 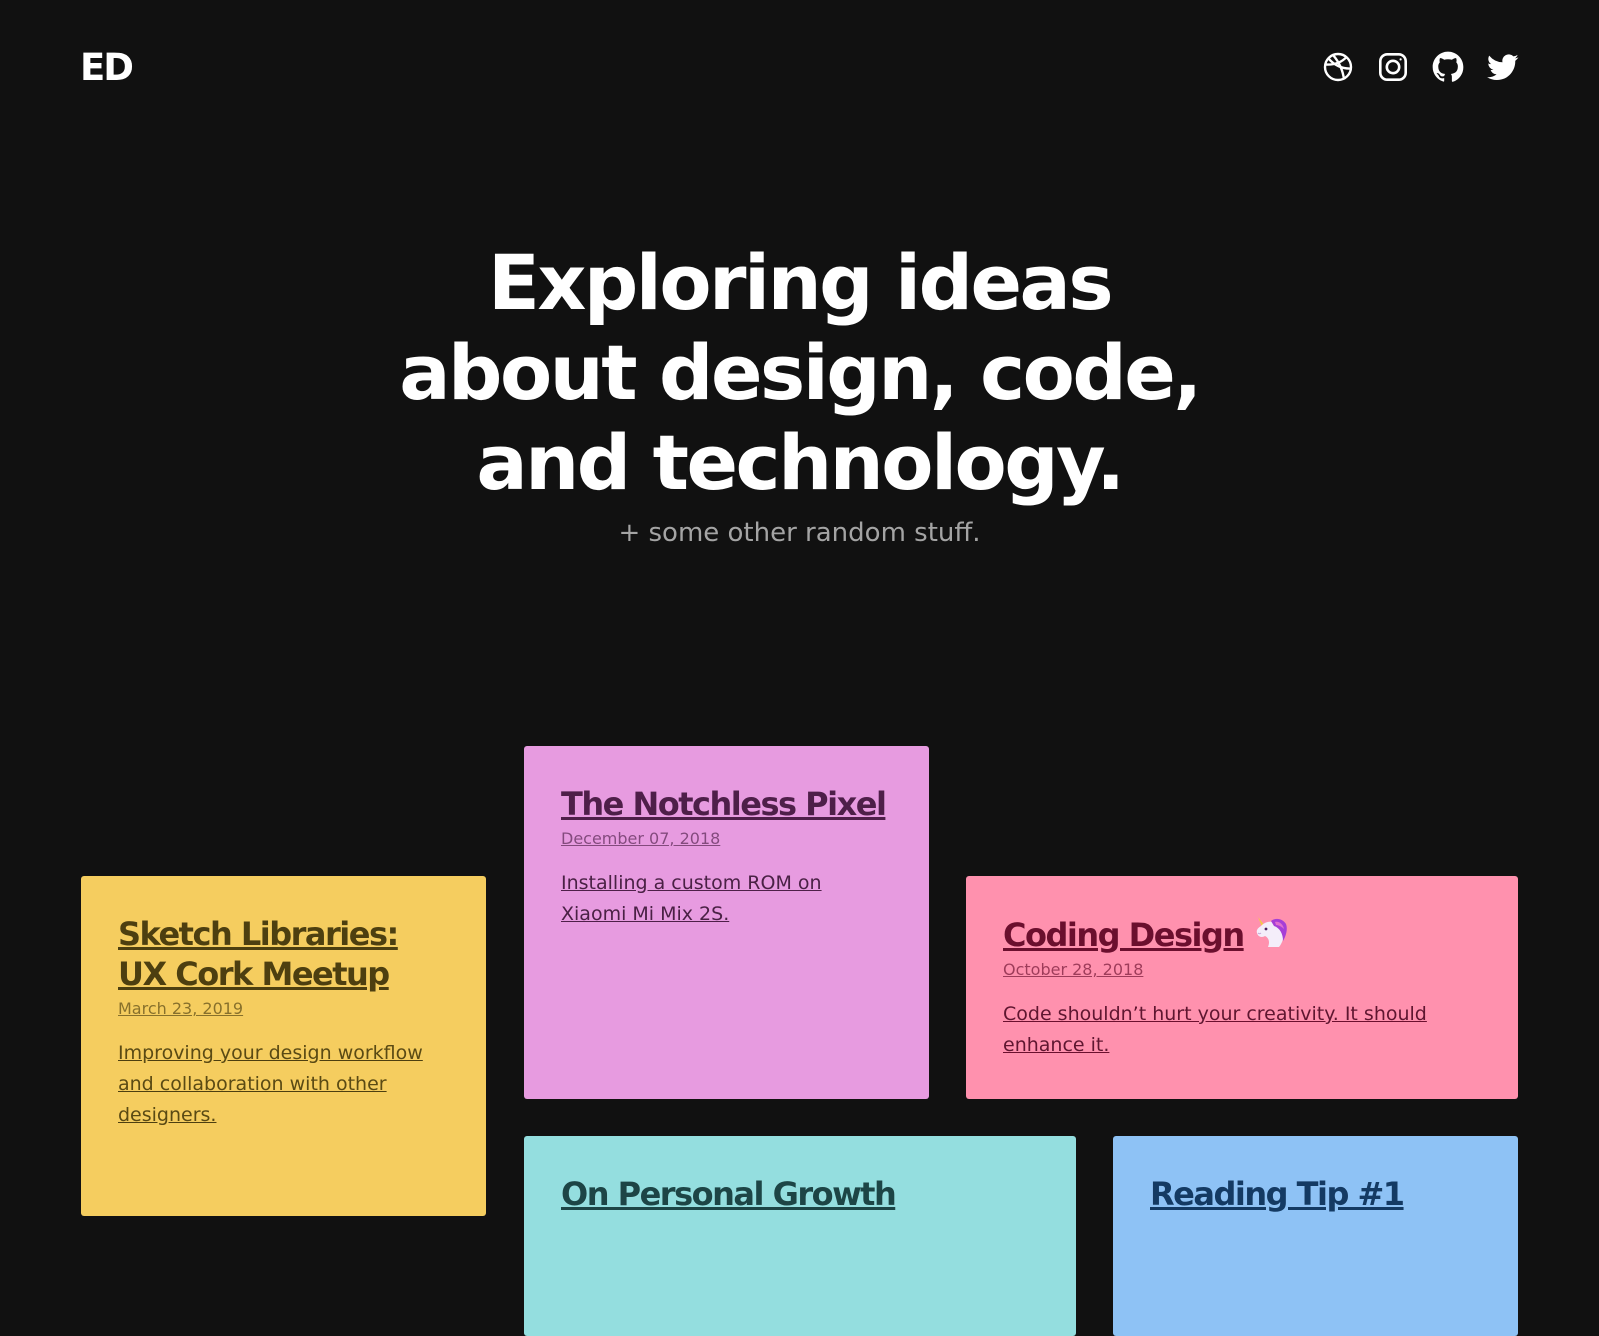 I want to click on post-date: December 07, 2018, so click(x=641, y=838).